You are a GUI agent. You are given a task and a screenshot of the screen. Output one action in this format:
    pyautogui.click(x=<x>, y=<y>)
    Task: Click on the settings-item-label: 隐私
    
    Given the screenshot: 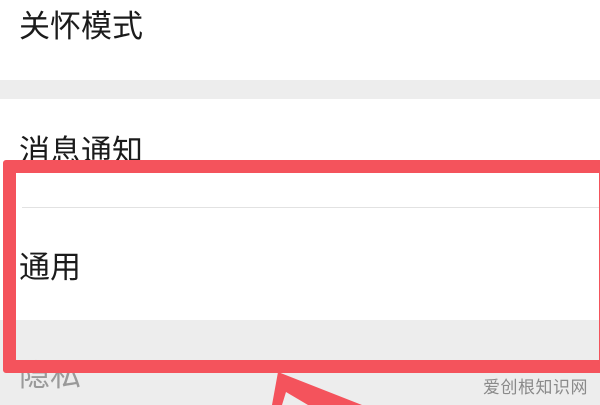 What is the action you would take?
    pyautogui.click(x=50, y=376)
    